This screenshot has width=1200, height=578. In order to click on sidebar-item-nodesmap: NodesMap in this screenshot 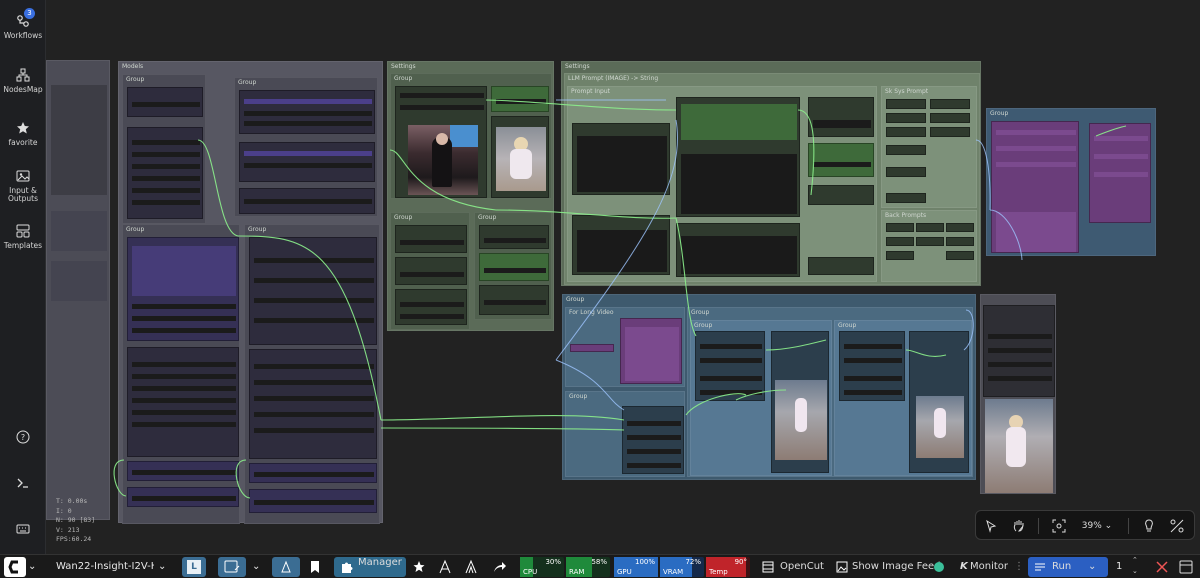, I will do `click(23, 81)`.